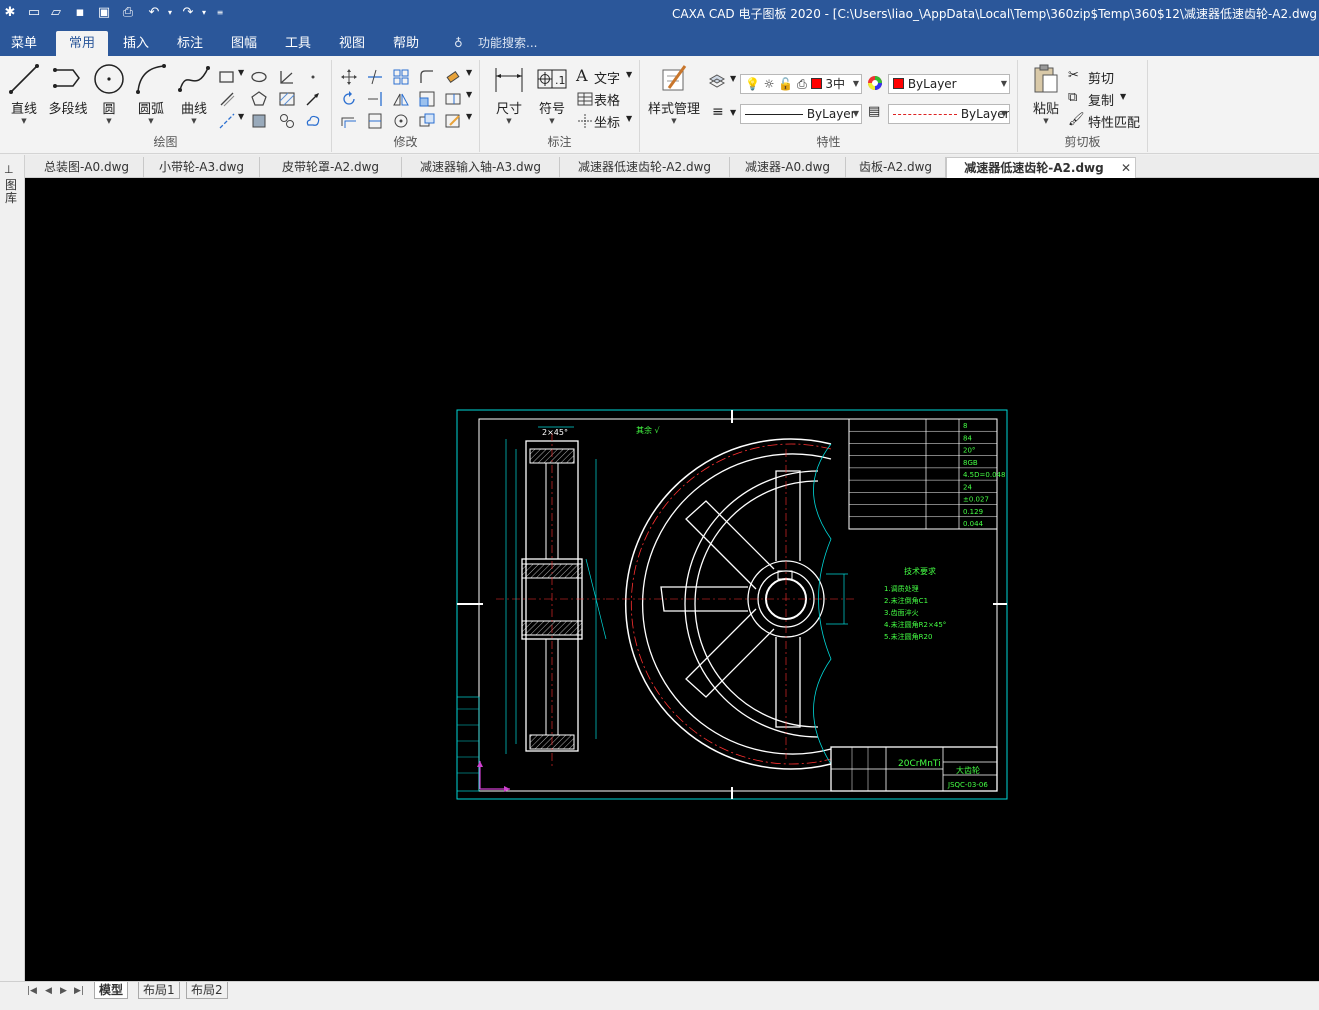 This screenshot has width=1319, height=1010. I want to click on pin-icon: ⊥, so click(9, 169).